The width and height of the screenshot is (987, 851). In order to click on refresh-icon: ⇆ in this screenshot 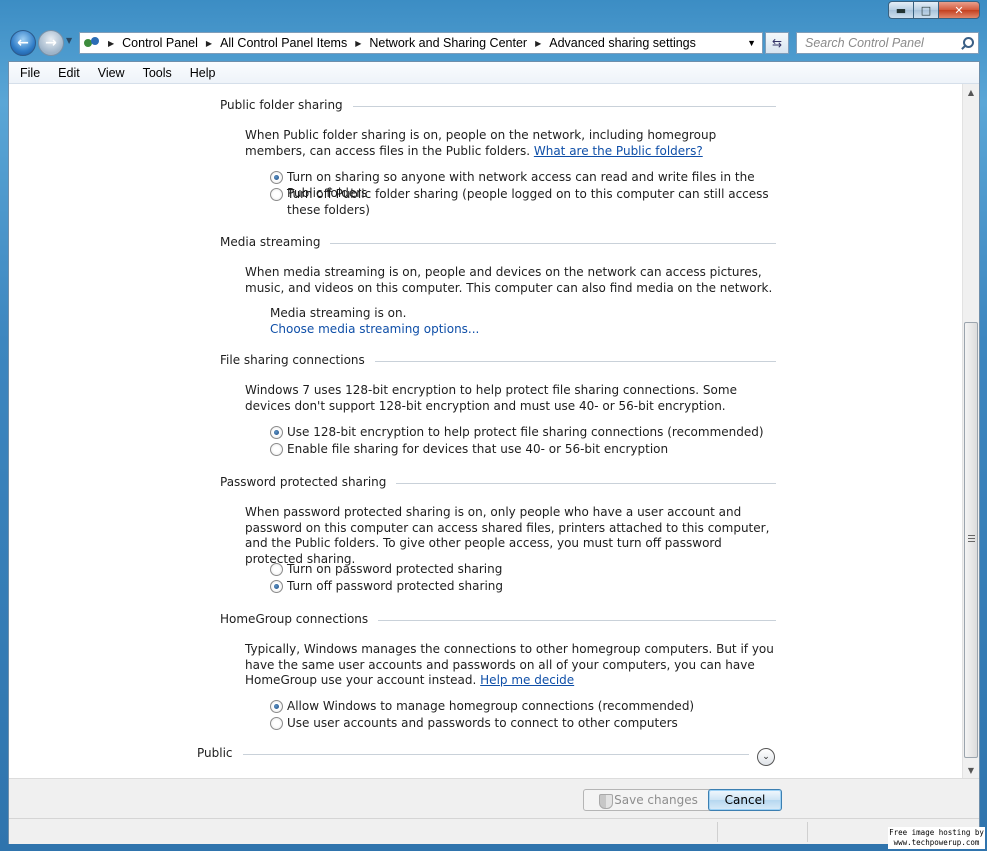, I will do `click(777, 43)`.